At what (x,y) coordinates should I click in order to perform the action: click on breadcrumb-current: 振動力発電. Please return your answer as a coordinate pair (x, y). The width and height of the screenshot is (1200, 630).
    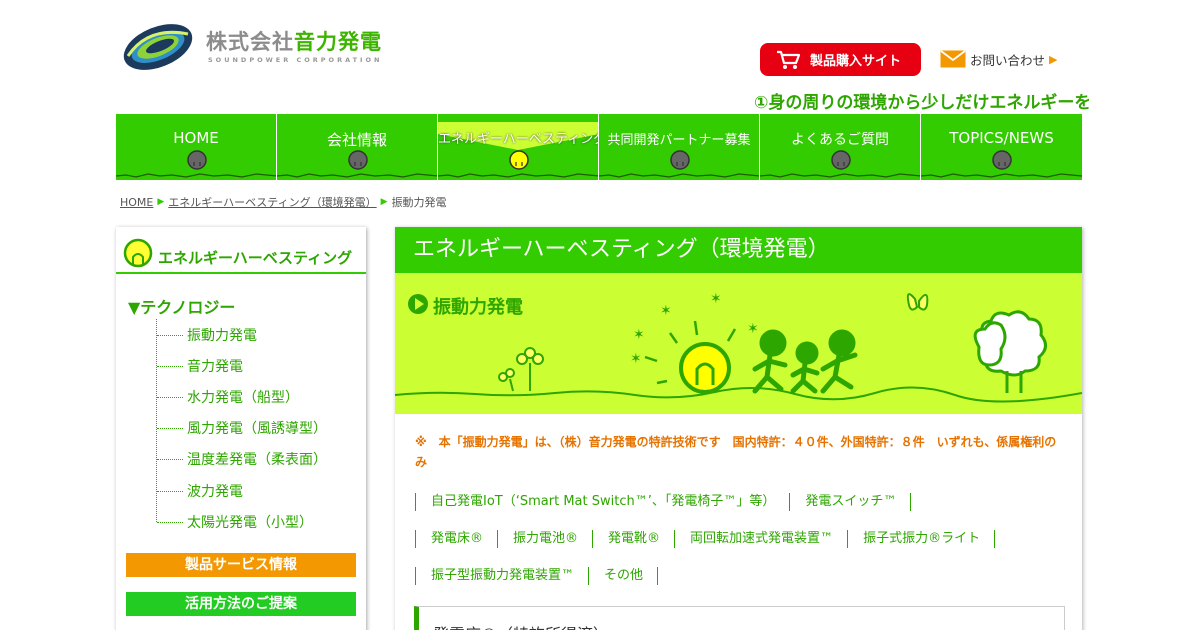
    Looking at the image, I should click on (419, 202).